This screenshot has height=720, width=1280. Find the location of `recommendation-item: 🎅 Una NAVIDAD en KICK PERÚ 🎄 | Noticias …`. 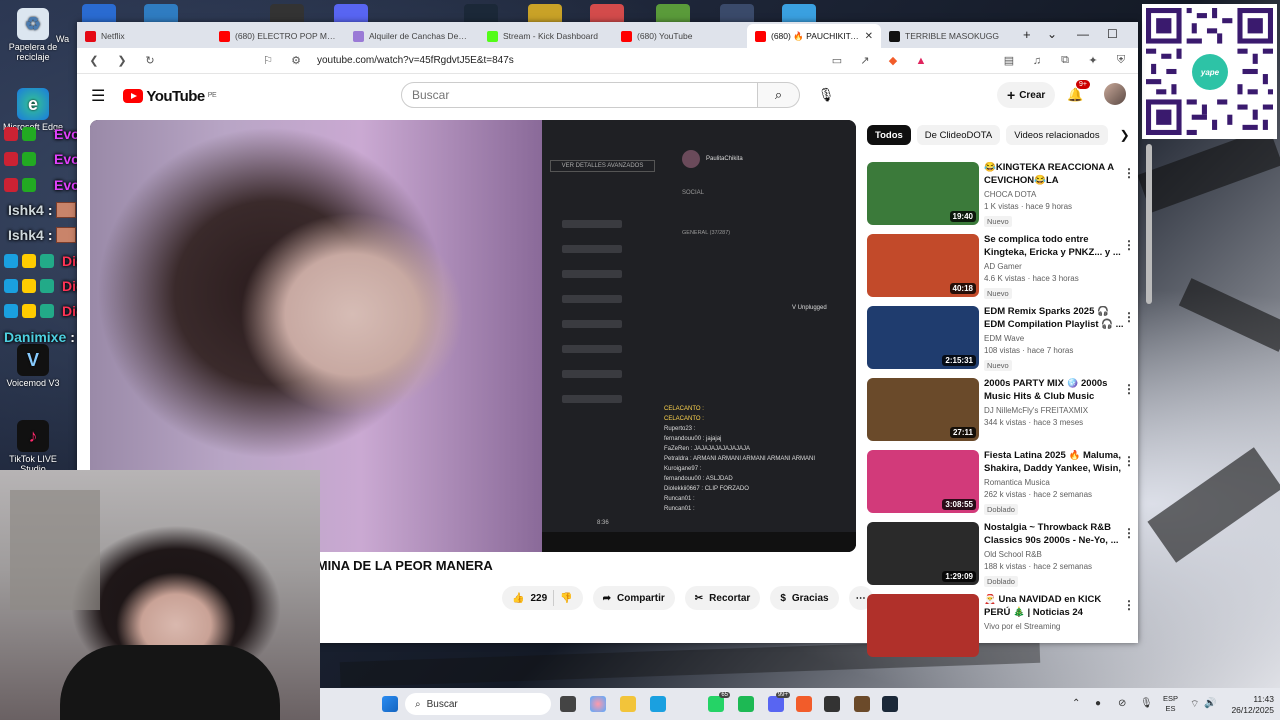

recommendation-item: 🎅 Una NAVIDAD en KICK PERÚ 🎄 | Noticias … is located at coordinates (1001, 630).